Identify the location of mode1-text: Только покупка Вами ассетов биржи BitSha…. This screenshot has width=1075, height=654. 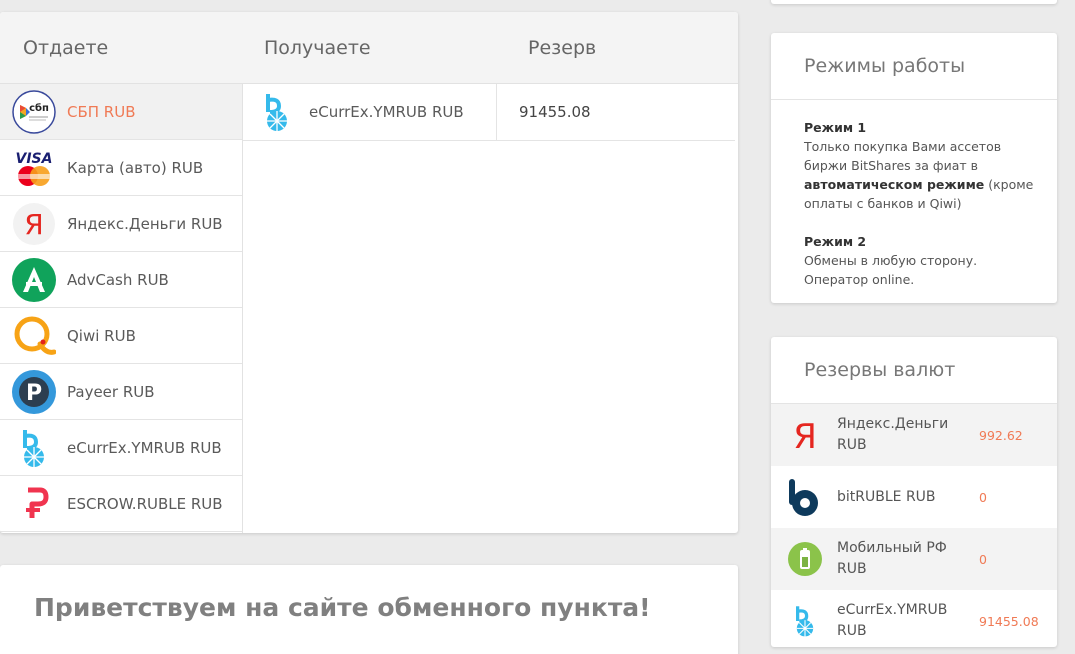
(919, 175).